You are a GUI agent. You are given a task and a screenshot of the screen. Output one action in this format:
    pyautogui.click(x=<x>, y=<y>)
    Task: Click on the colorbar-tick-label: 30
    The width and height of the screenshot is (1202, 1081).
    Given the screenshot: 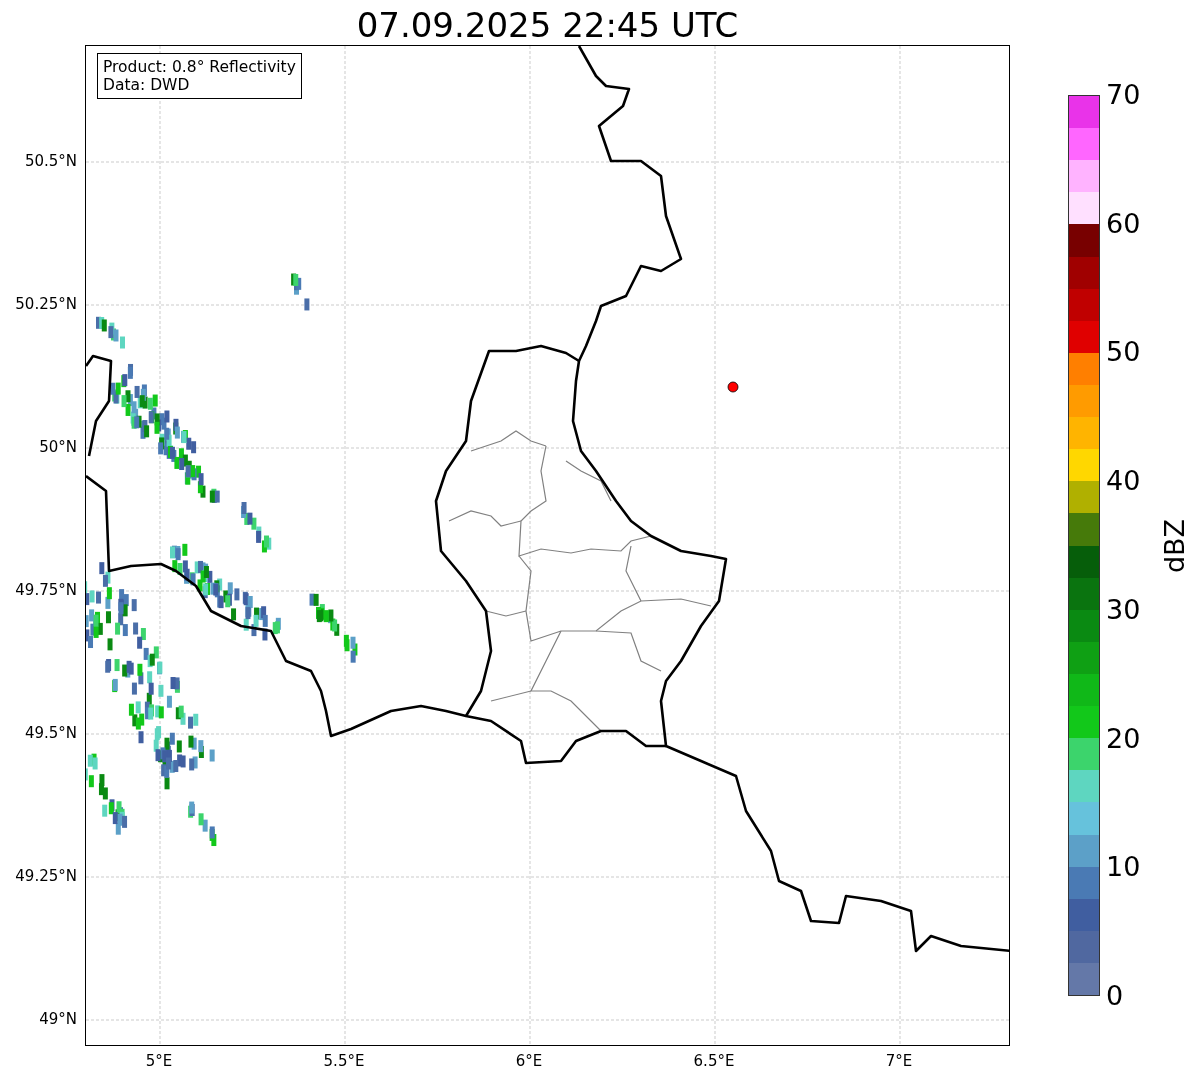 What is the action you would take?
    pyautogui.click(x=1123, y=609)
    